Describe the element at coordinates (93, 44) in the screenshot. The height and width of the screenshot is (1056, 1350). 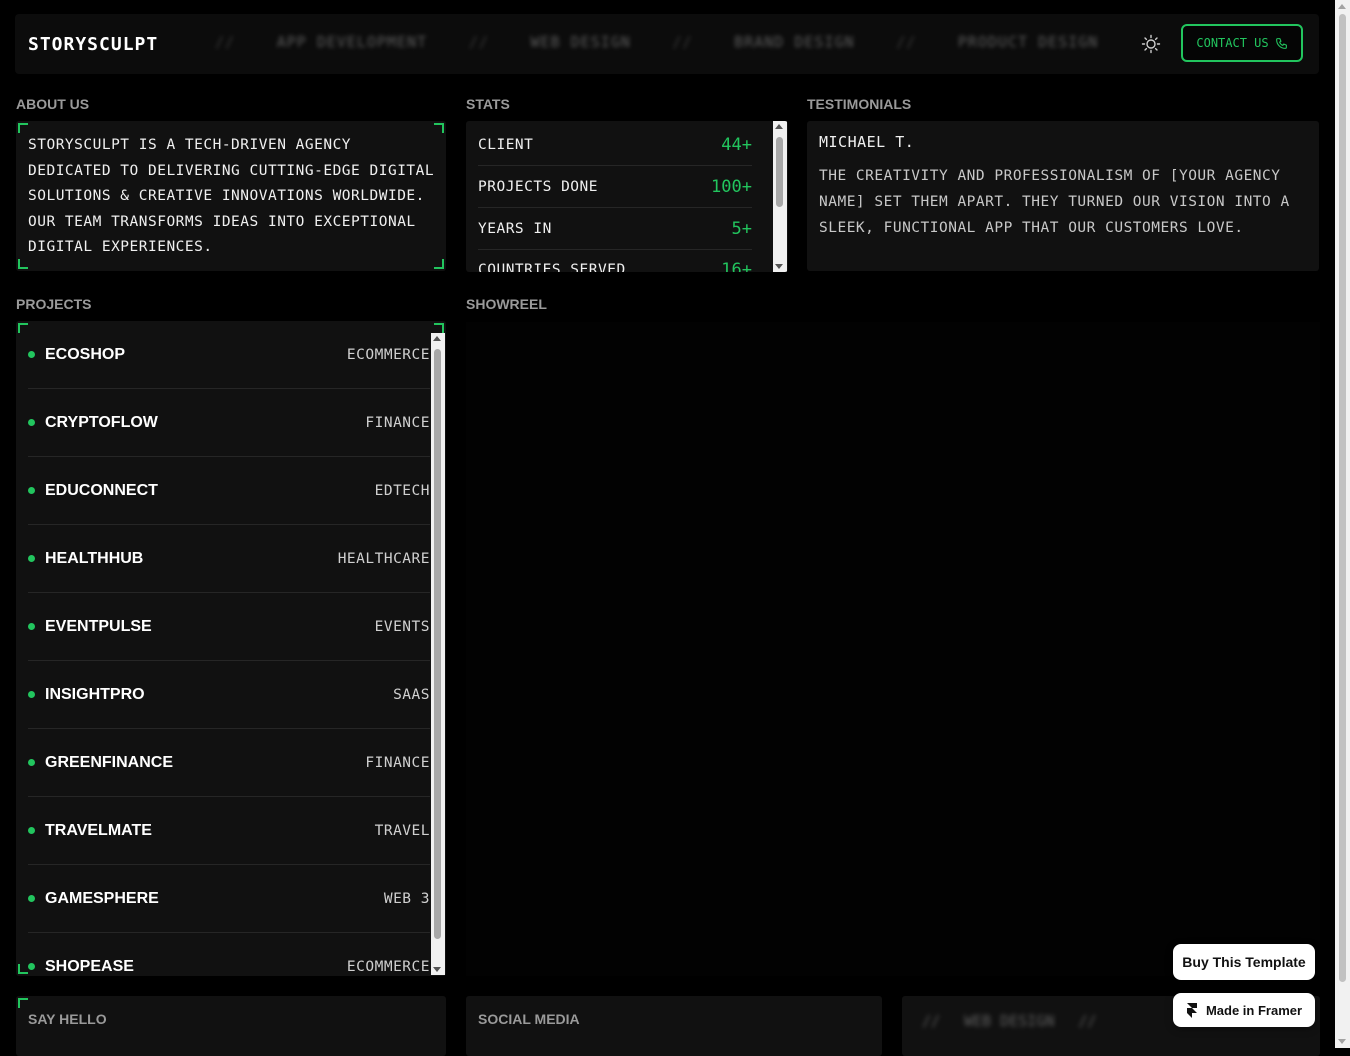
I see `logo: STORYSCULPT` at that location.